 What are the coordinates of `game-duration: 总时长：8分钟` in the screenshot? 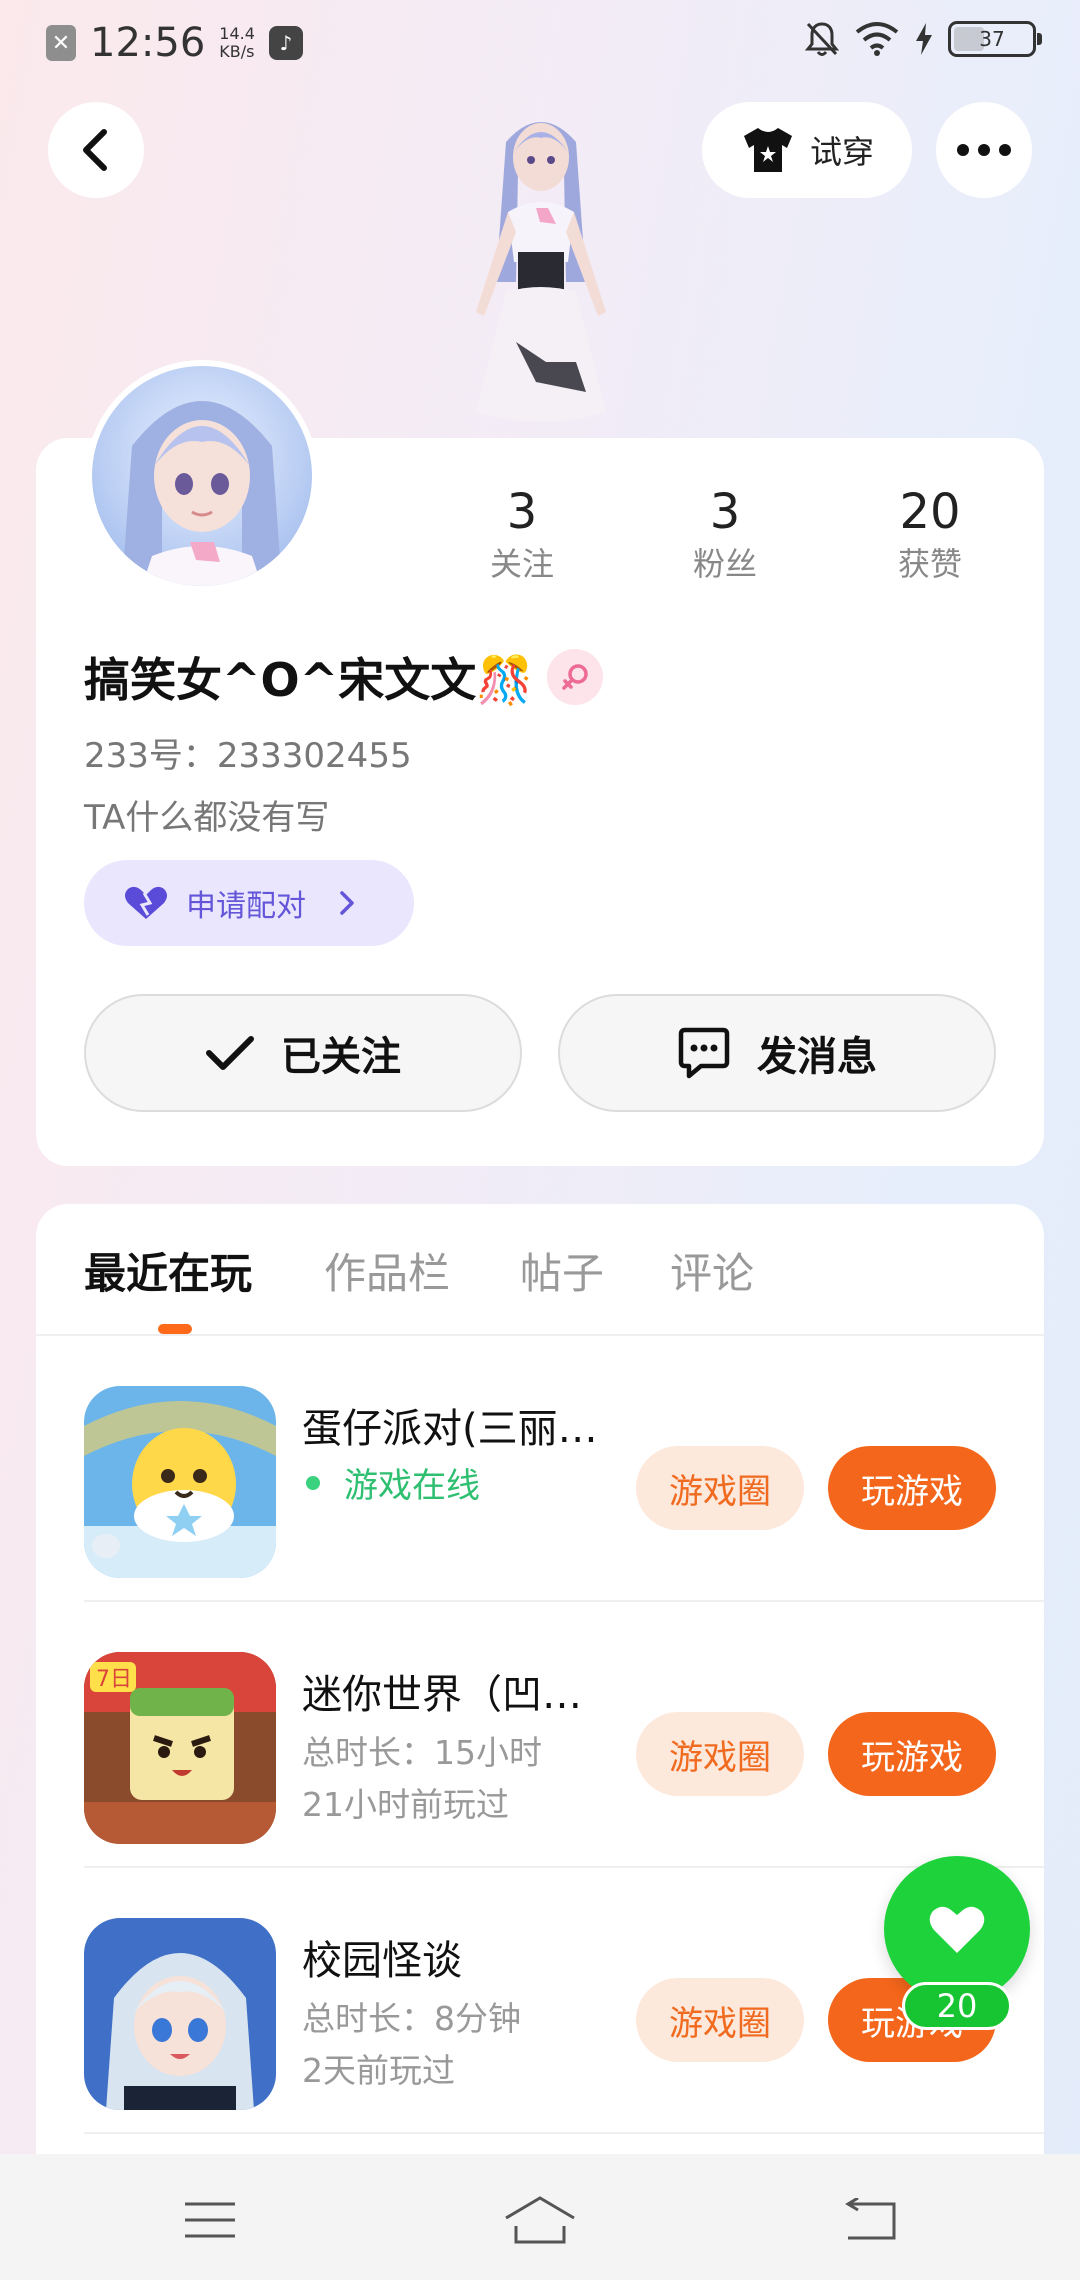 It's located at (411, 2018).